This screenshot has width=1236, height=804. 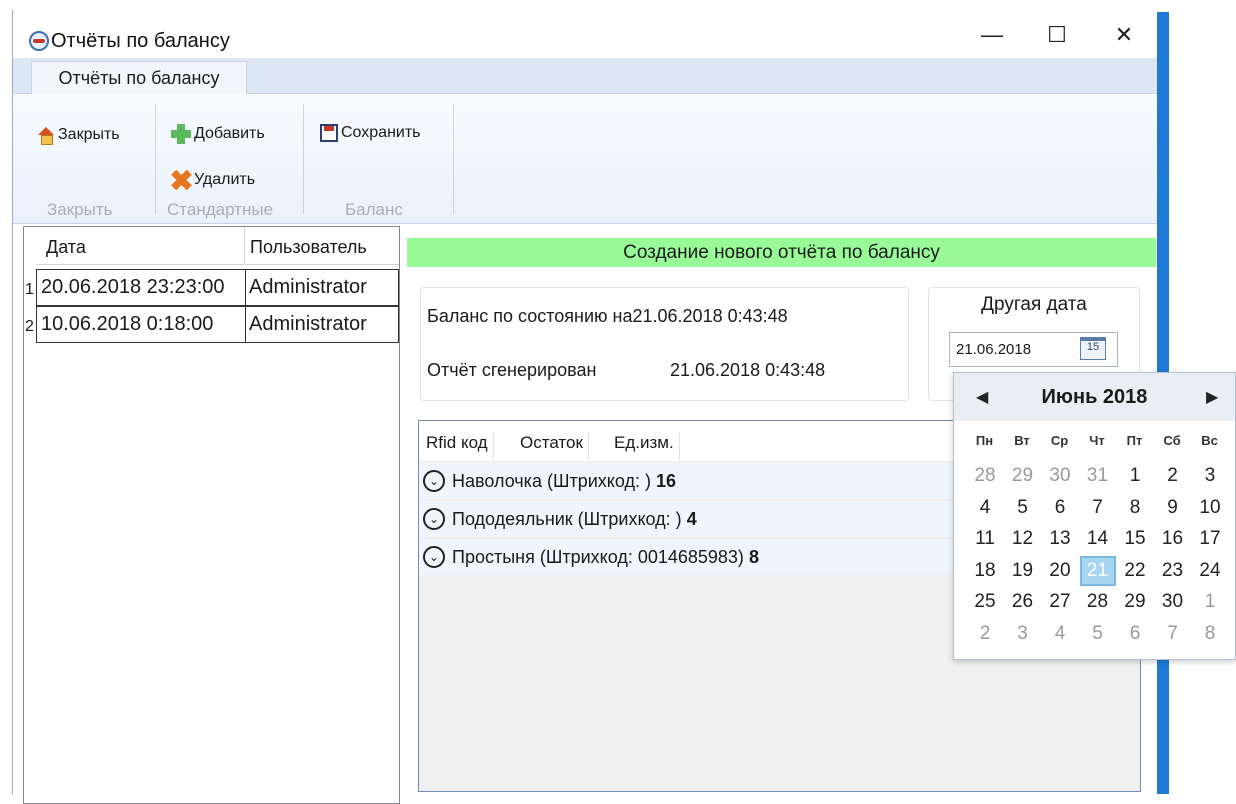 I want to click on calendar-day: 18, so click(x=985, y=571).